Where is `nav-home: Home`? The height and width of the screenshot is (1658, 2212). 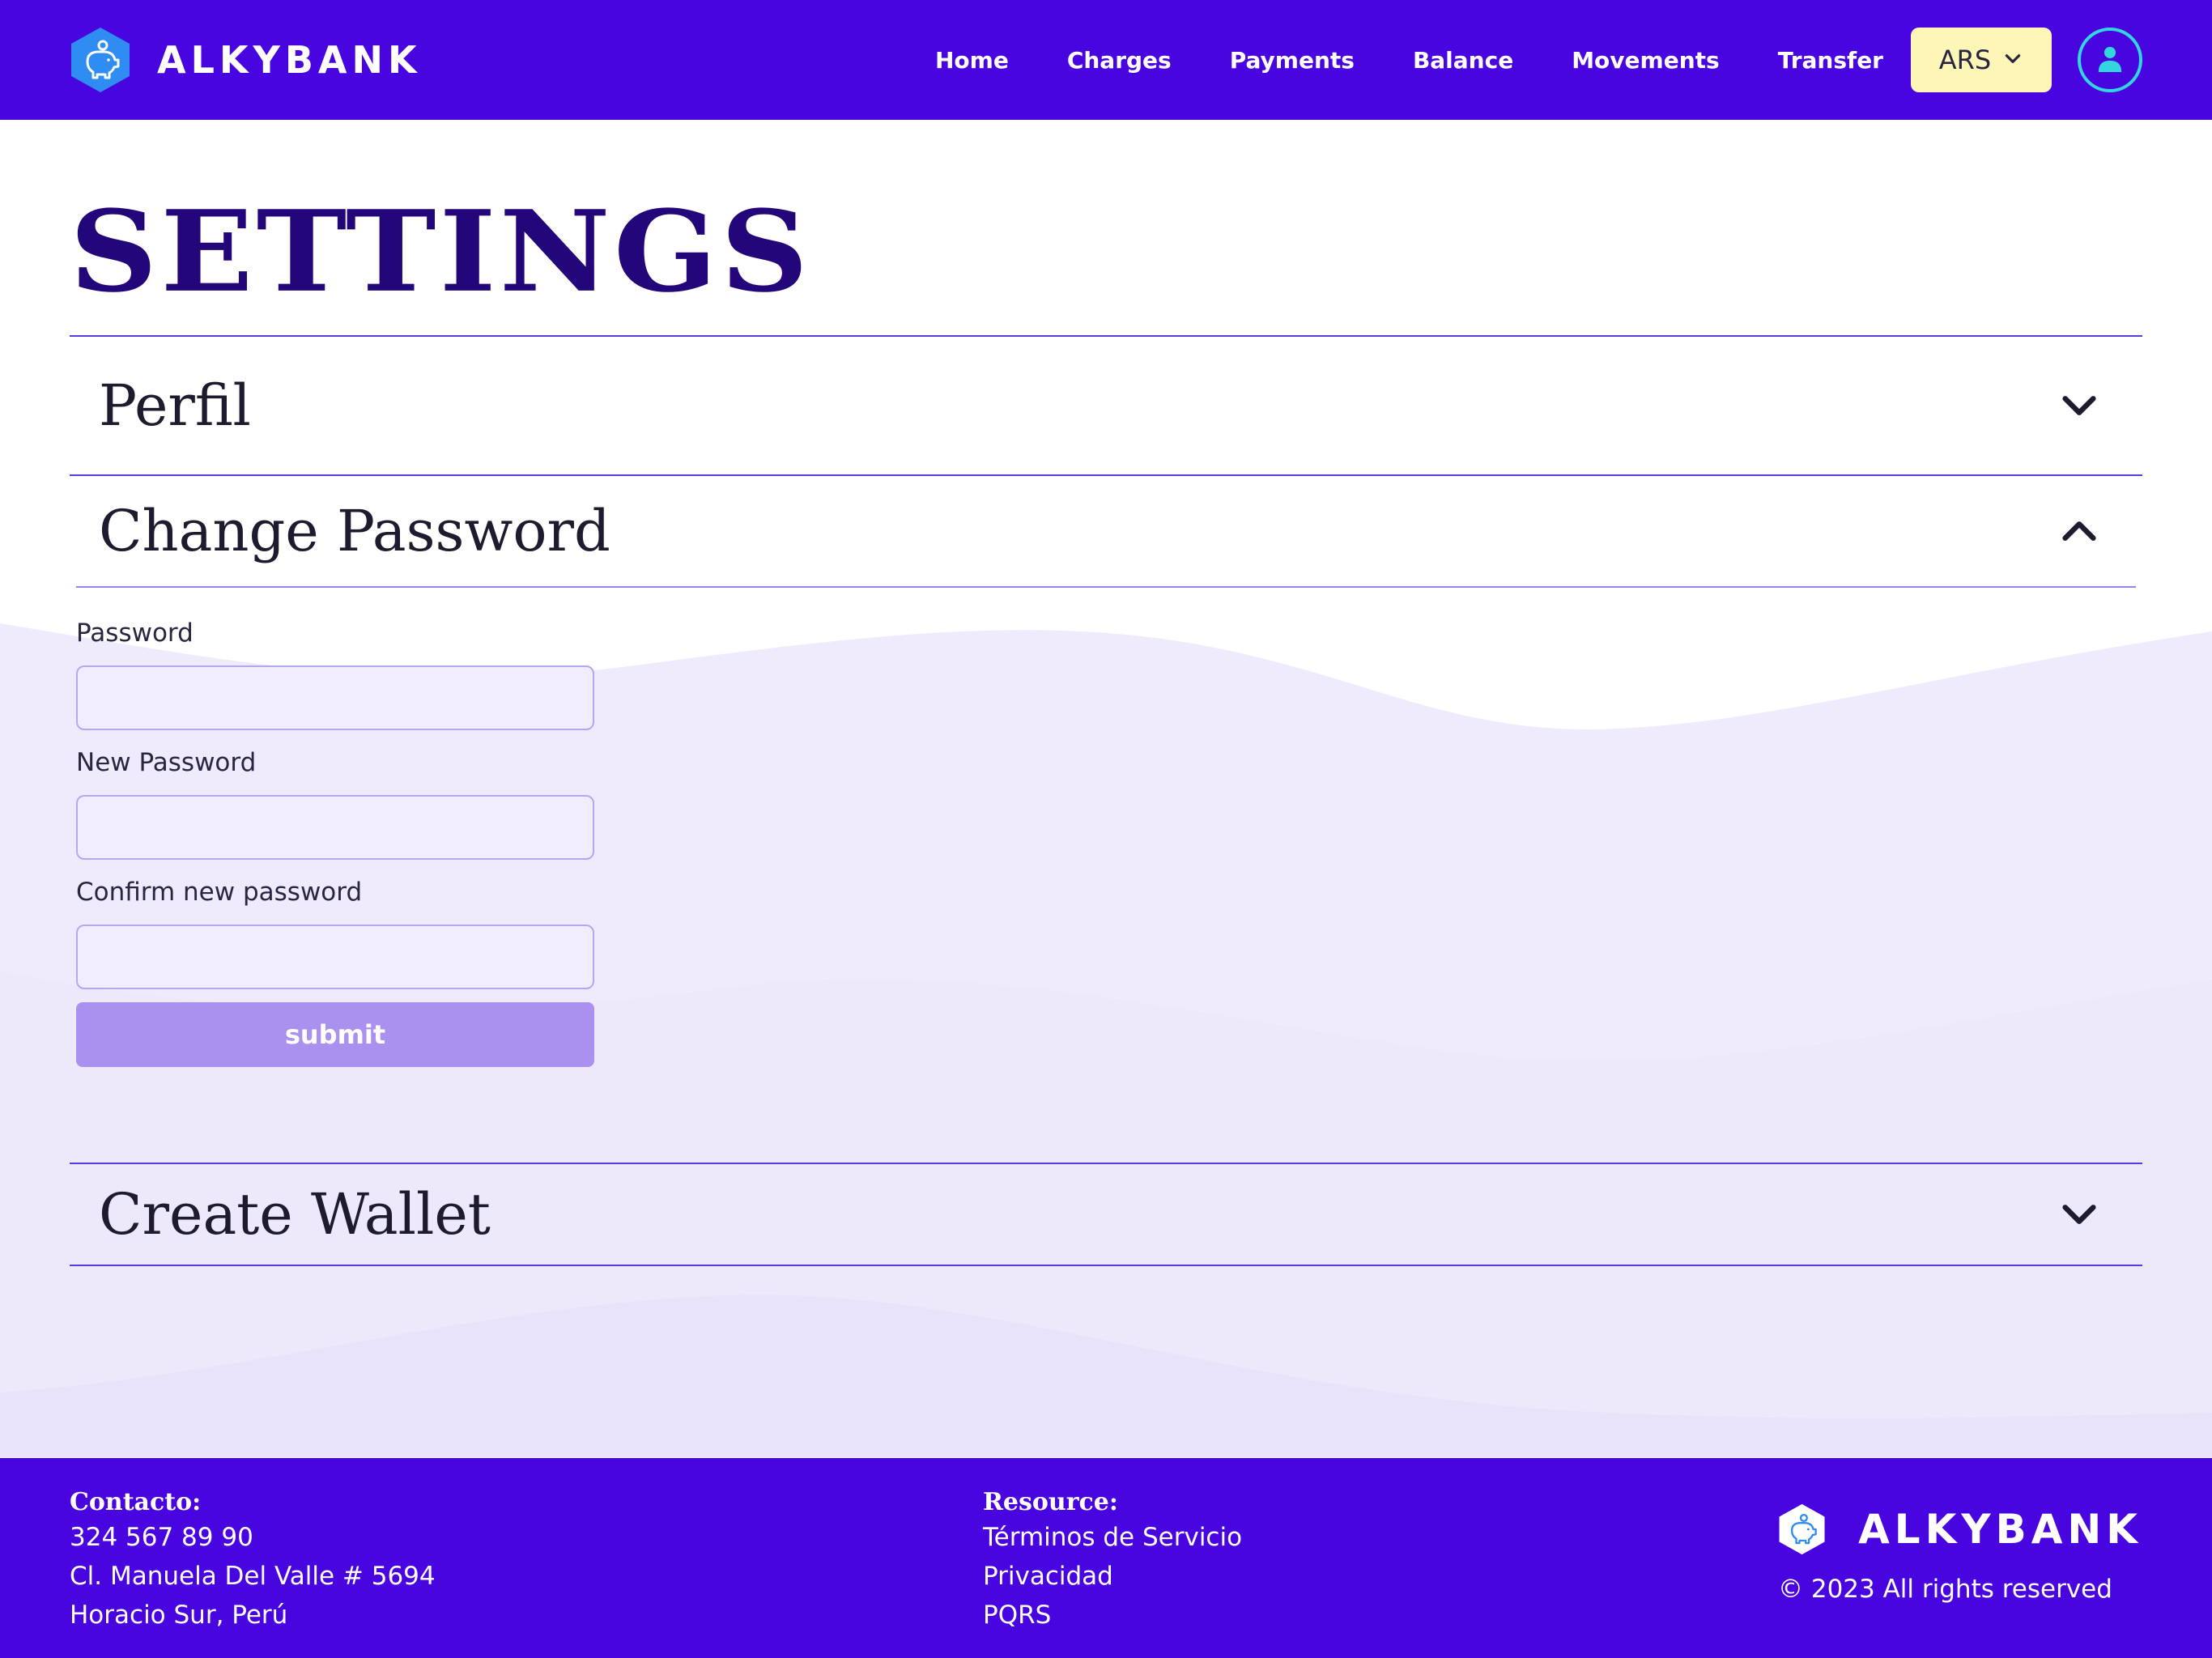 nav-home: Home is located at coordinates (972, 60).